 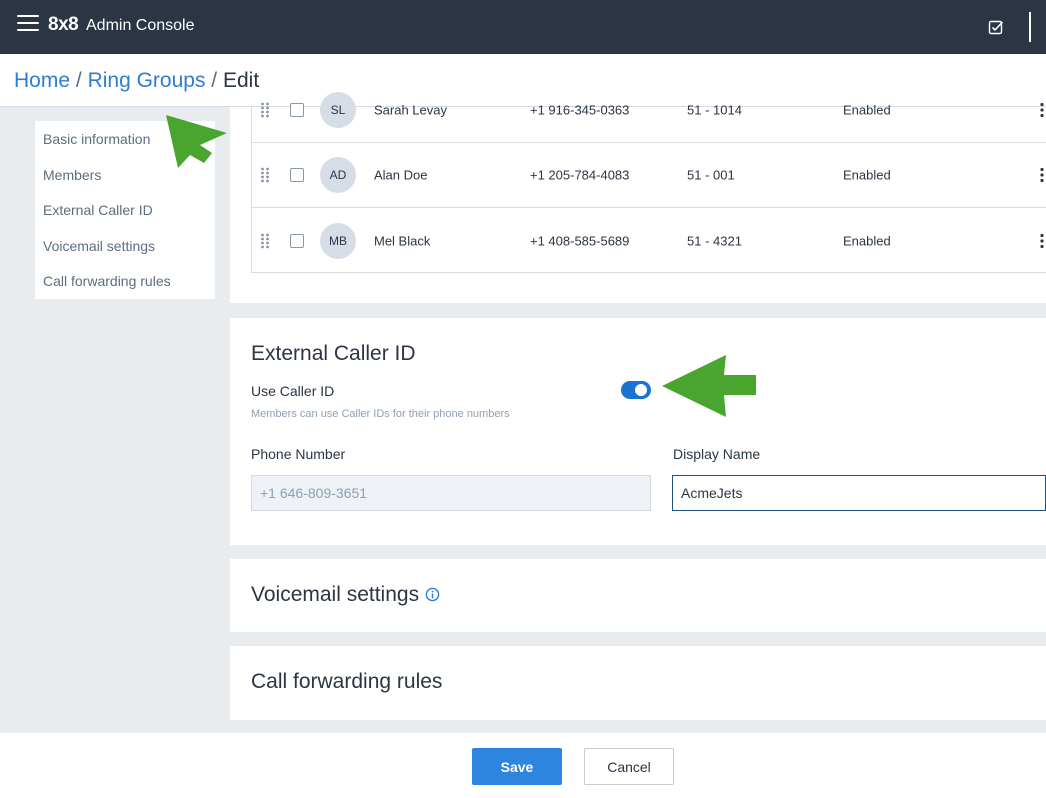 What do you see at coordinates (714, 110) in the screenshot?
I see `member-extension: 51 - 1014` at bounding box center [714, 110].